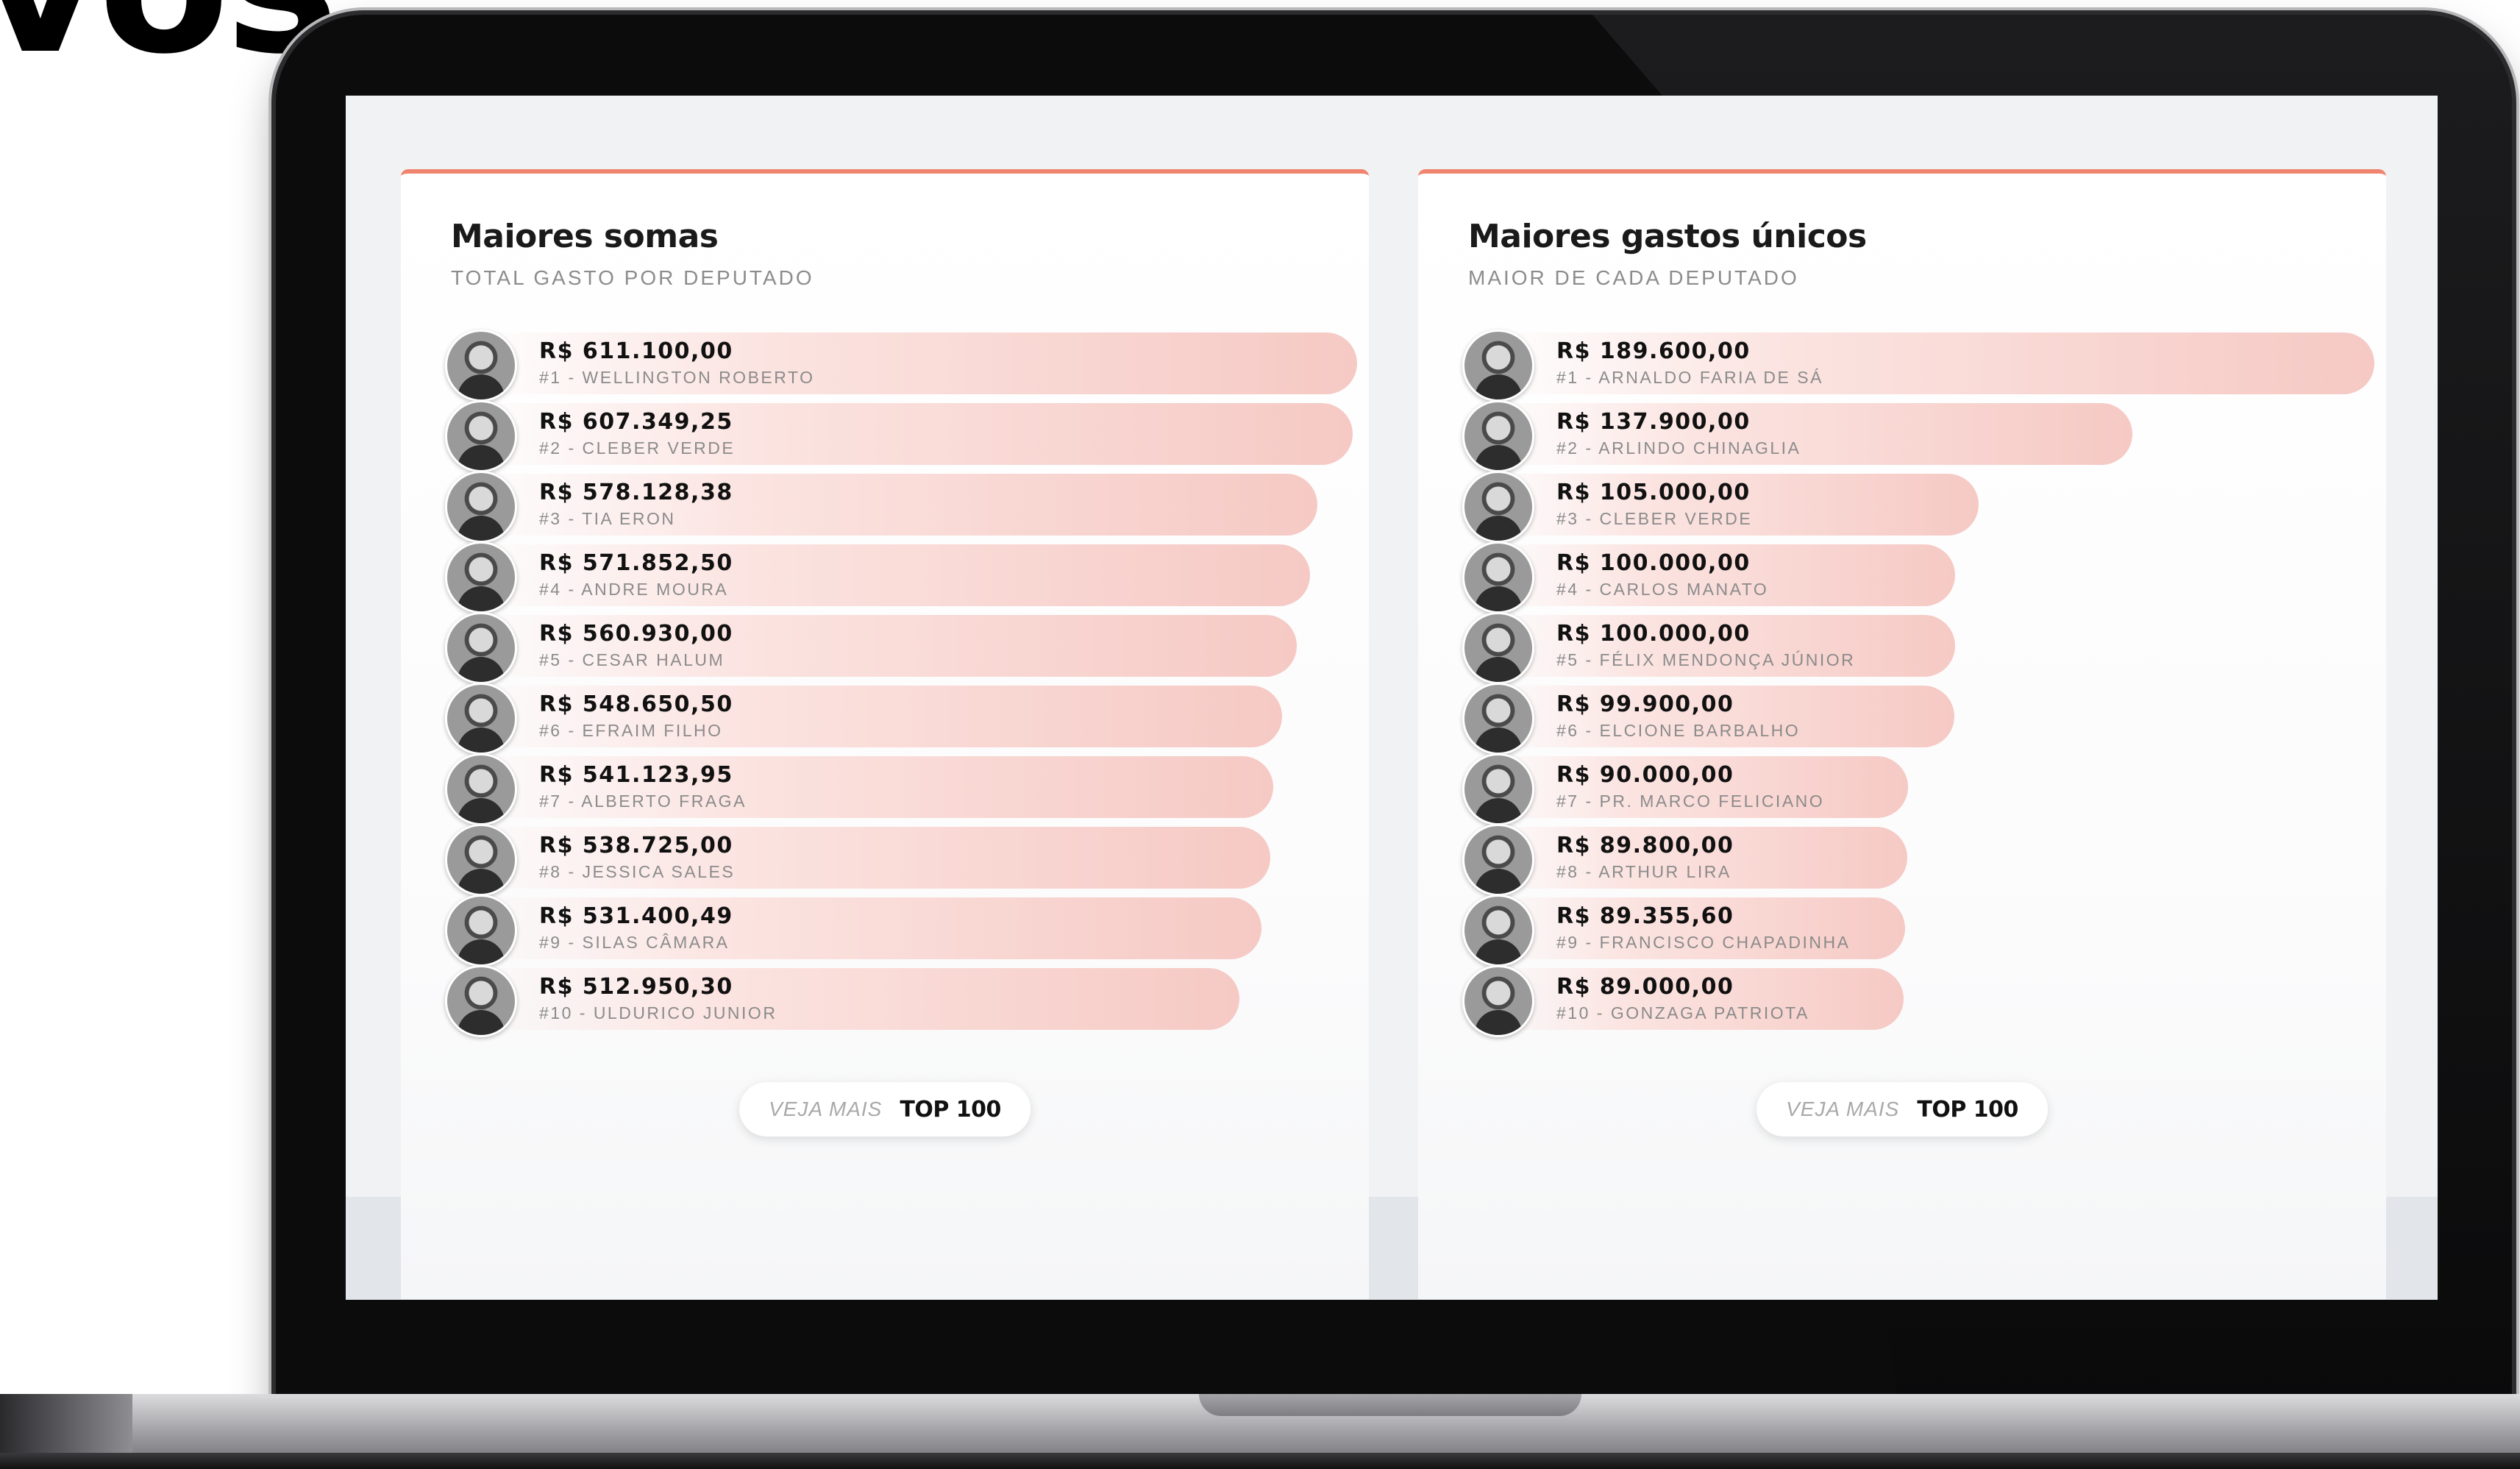 The image size is (2520, 1469). I want to click on deputy-name-label: #4 - CARLOS MANATO, so click(1663, 589).